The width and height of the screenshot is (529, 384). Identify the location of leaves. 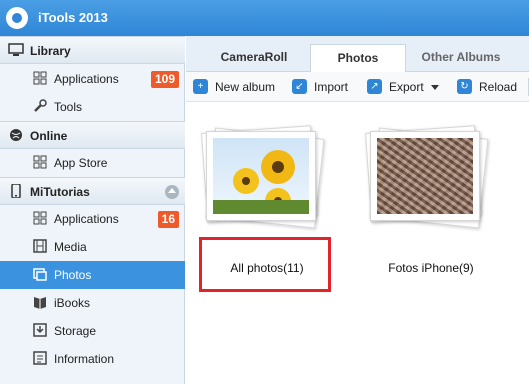
(261, 207).